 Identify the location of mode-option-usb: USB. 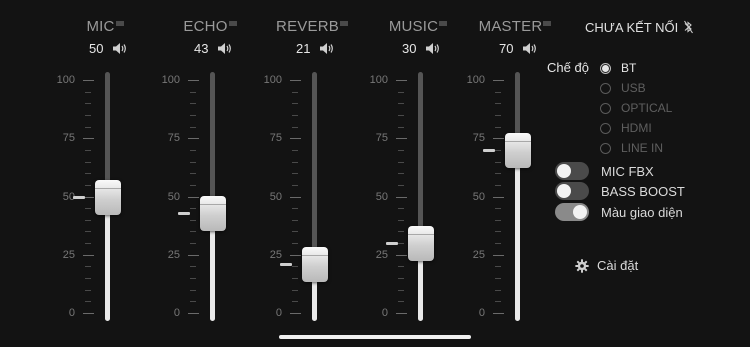
(623, 88).